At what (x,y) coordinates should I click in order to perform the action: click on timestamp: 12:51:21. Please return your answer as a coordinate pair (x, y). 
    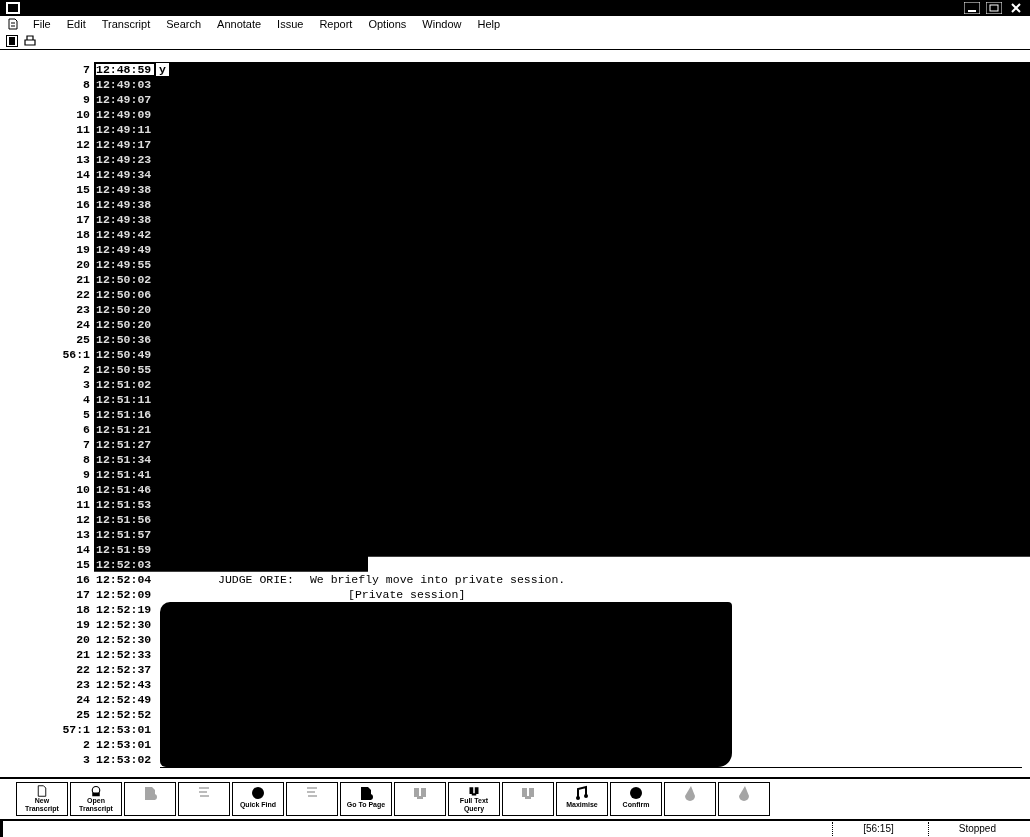
    Looking at the image, I should click on (124, 429).